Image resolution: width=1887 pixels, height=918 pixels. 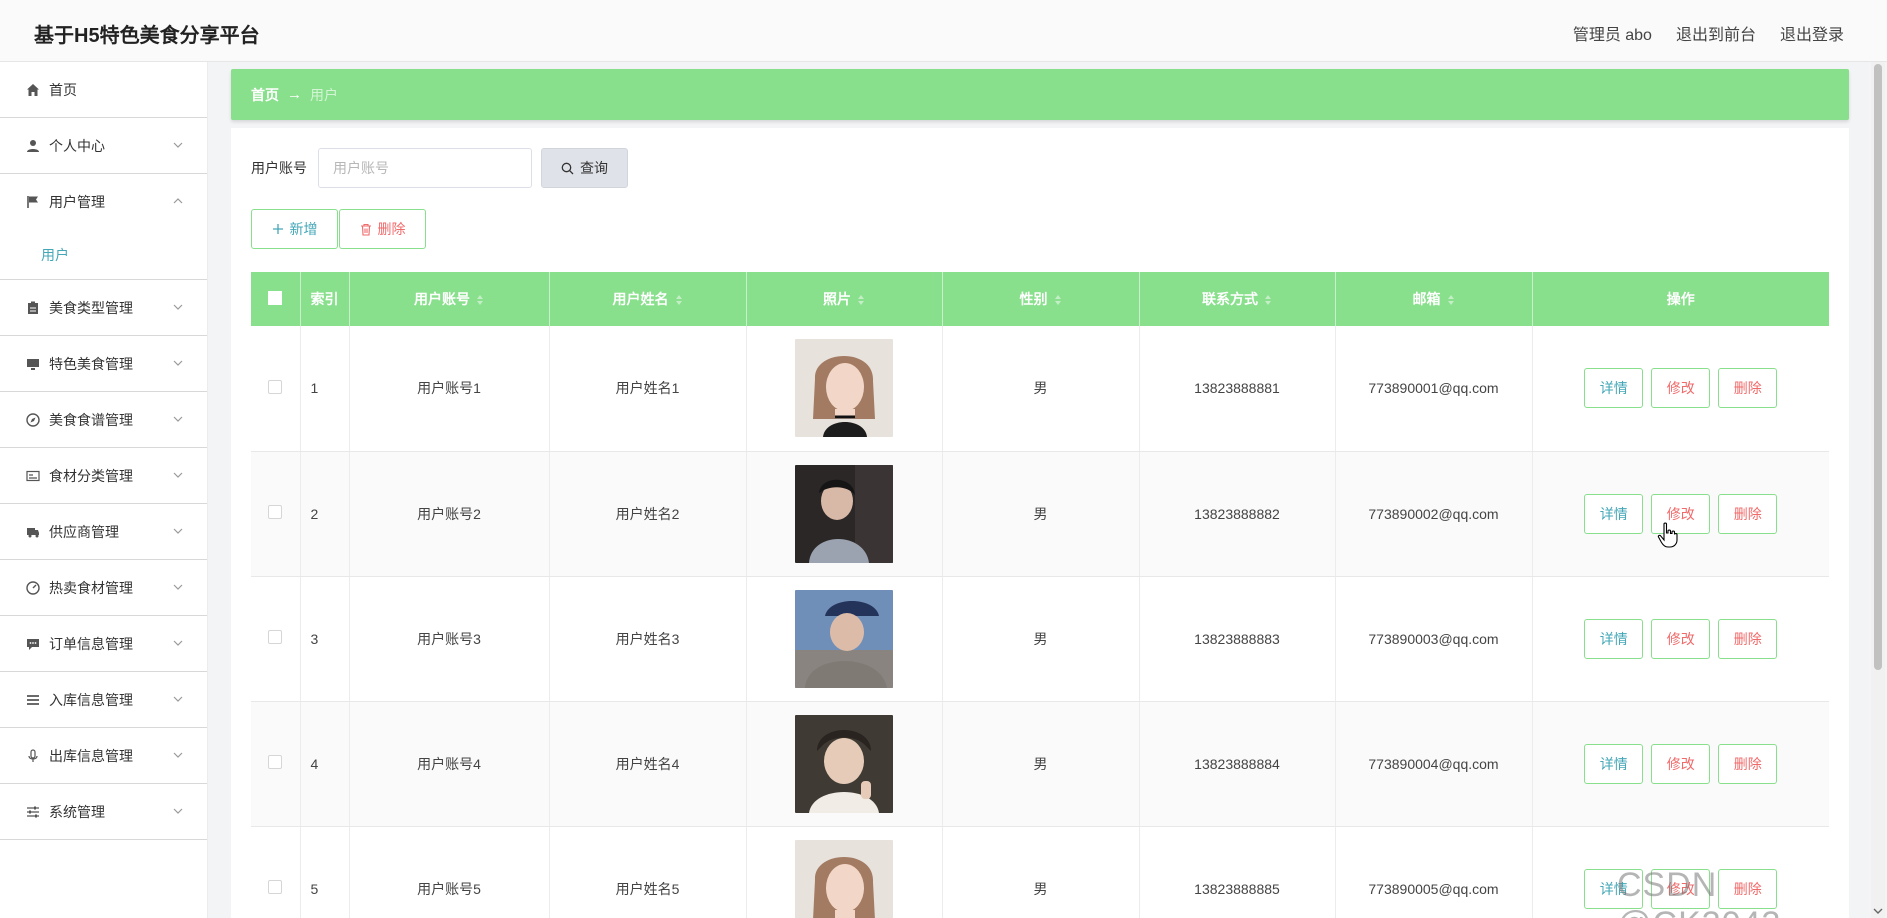 What do you see at coordinates (77, 145) in the screenshot?
I see `sidebar-item-label: 个人中心` at bounding box center [77, 145].